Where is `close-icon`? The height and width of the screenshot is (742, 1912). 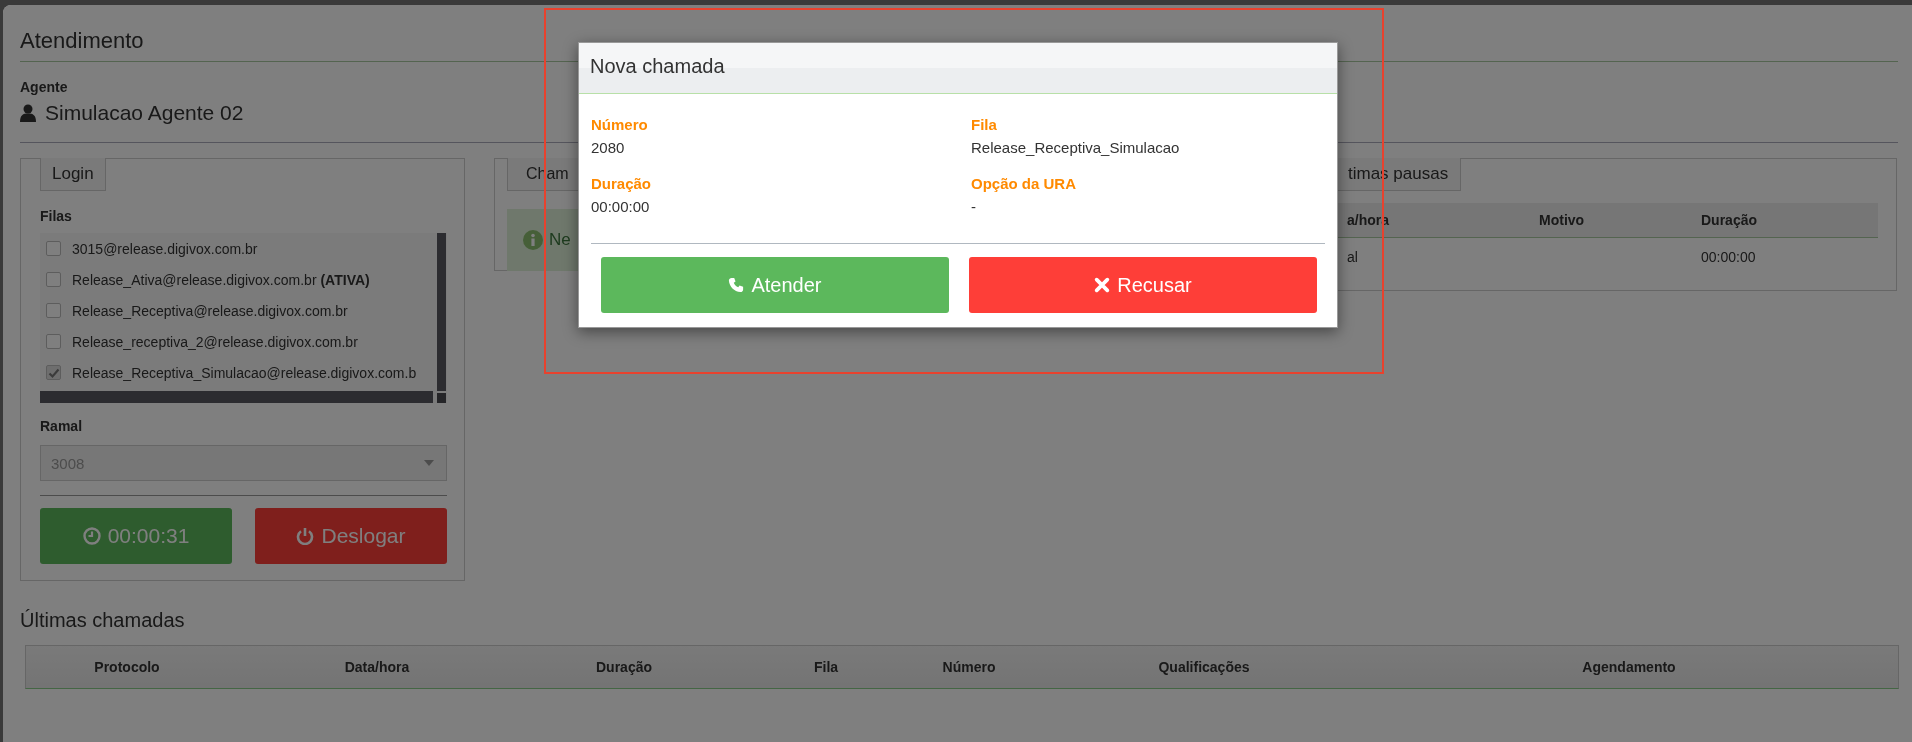 close-icon is located at coordinates (1102, 285).